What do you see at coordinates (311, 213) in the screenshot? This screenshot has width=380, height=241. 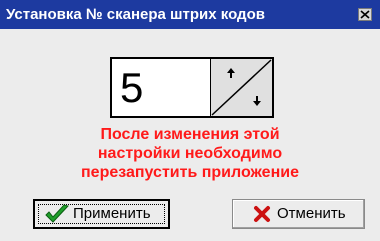 I see `cancel-button-label: Отменить` at bounding box center [311, 213].